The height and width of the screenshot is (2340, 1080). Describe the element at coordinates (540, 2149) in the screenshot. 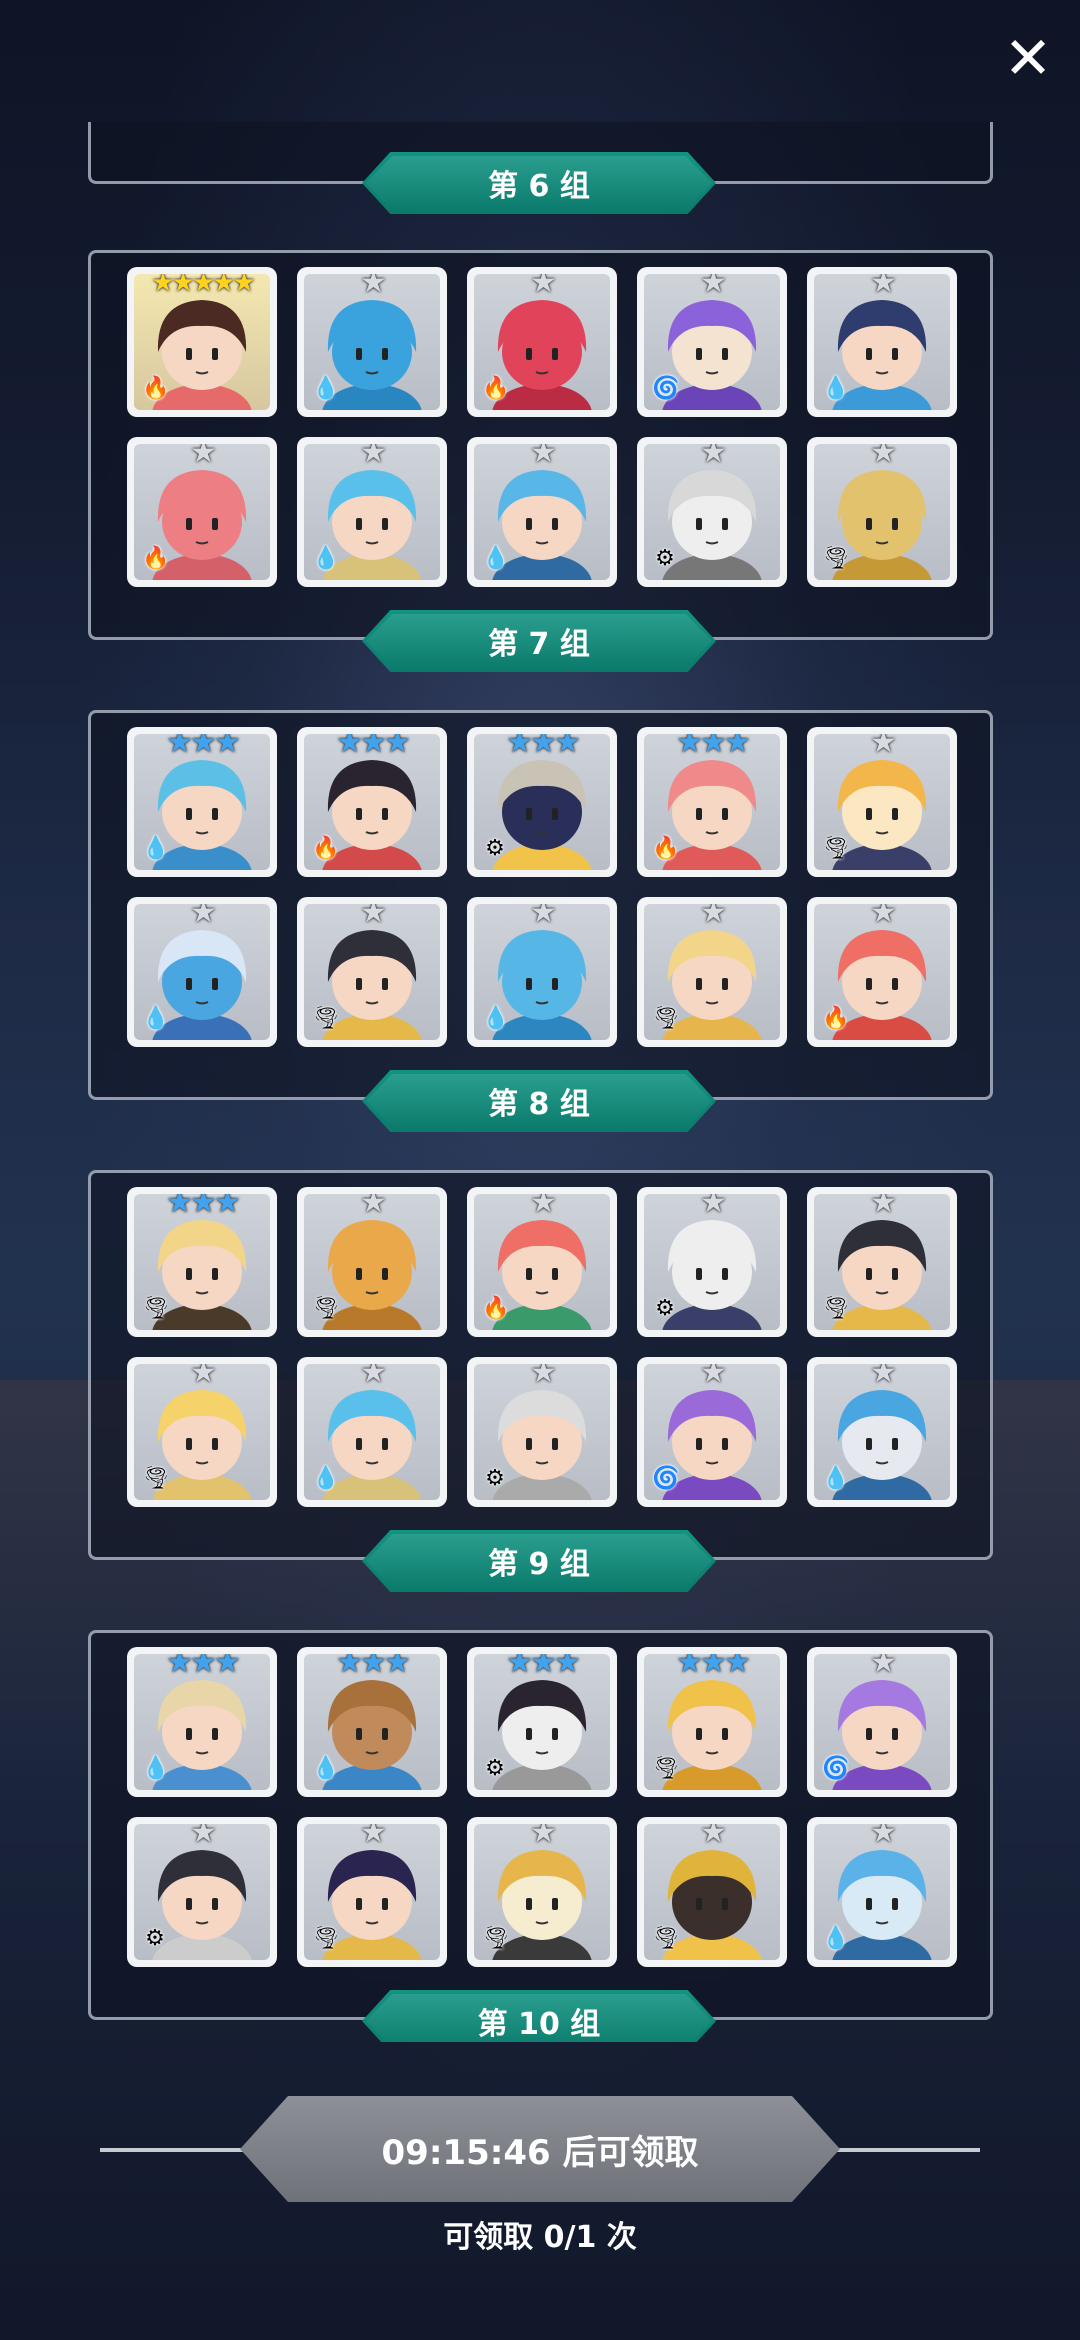

I see `claim-button: 09:15:46 后可领取` at that location.